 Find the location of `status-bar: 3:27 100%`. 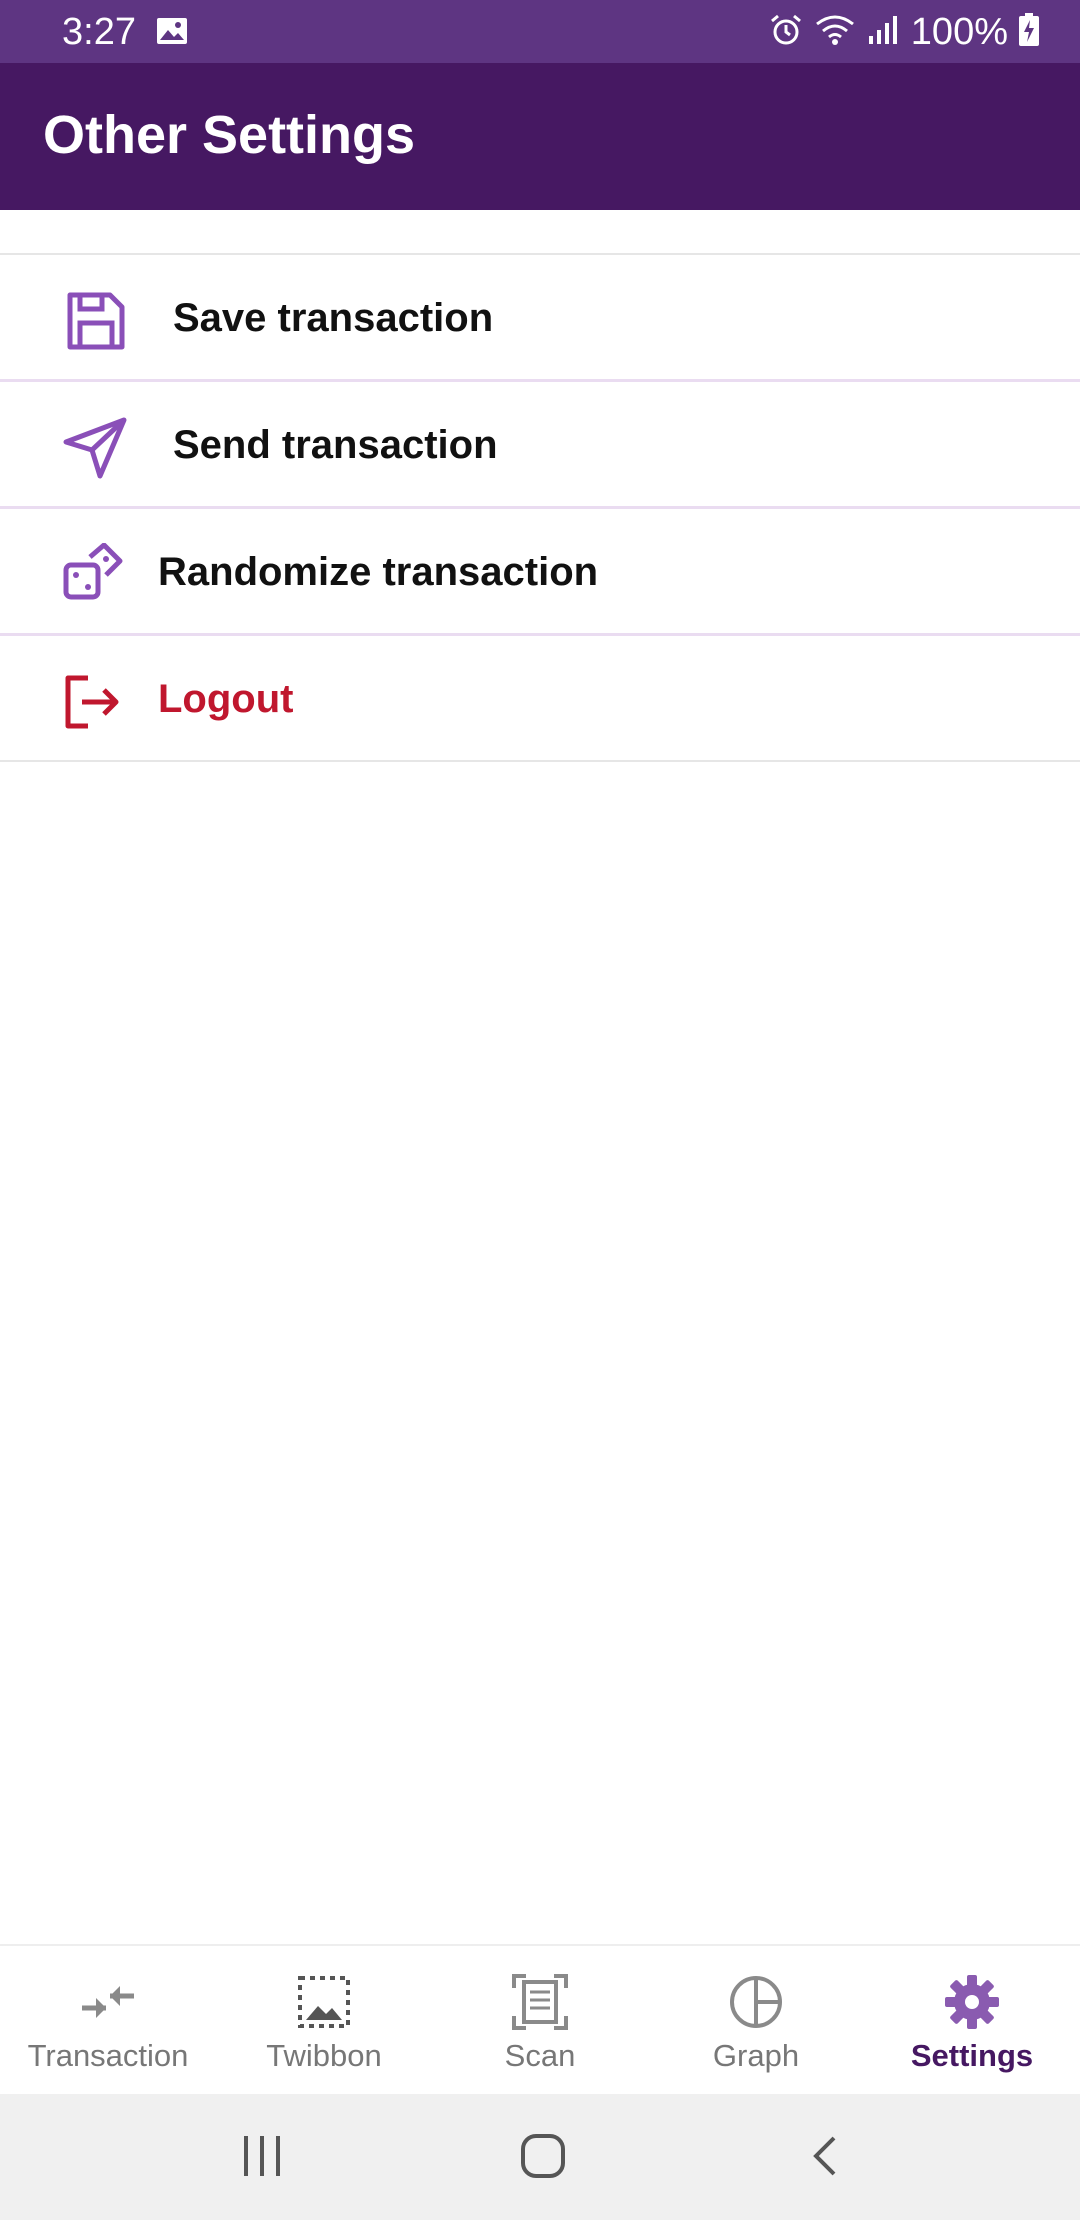

status-bar: 3:27 100% is located at coordinates (540, 31).